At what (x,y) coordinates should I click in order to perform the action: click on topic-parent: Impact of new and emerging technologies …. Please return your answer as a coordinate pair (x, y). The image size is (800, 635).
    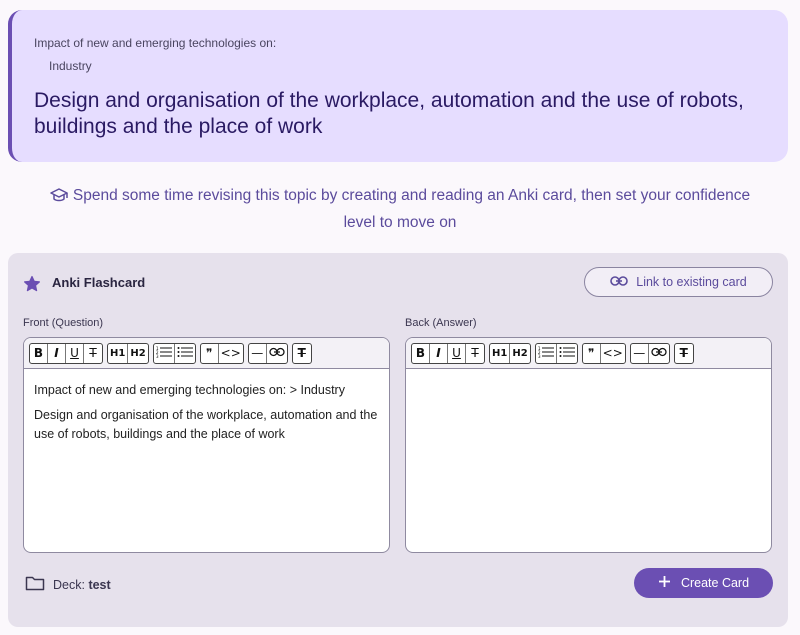
    Looking at the image, I should click on (155, 43).